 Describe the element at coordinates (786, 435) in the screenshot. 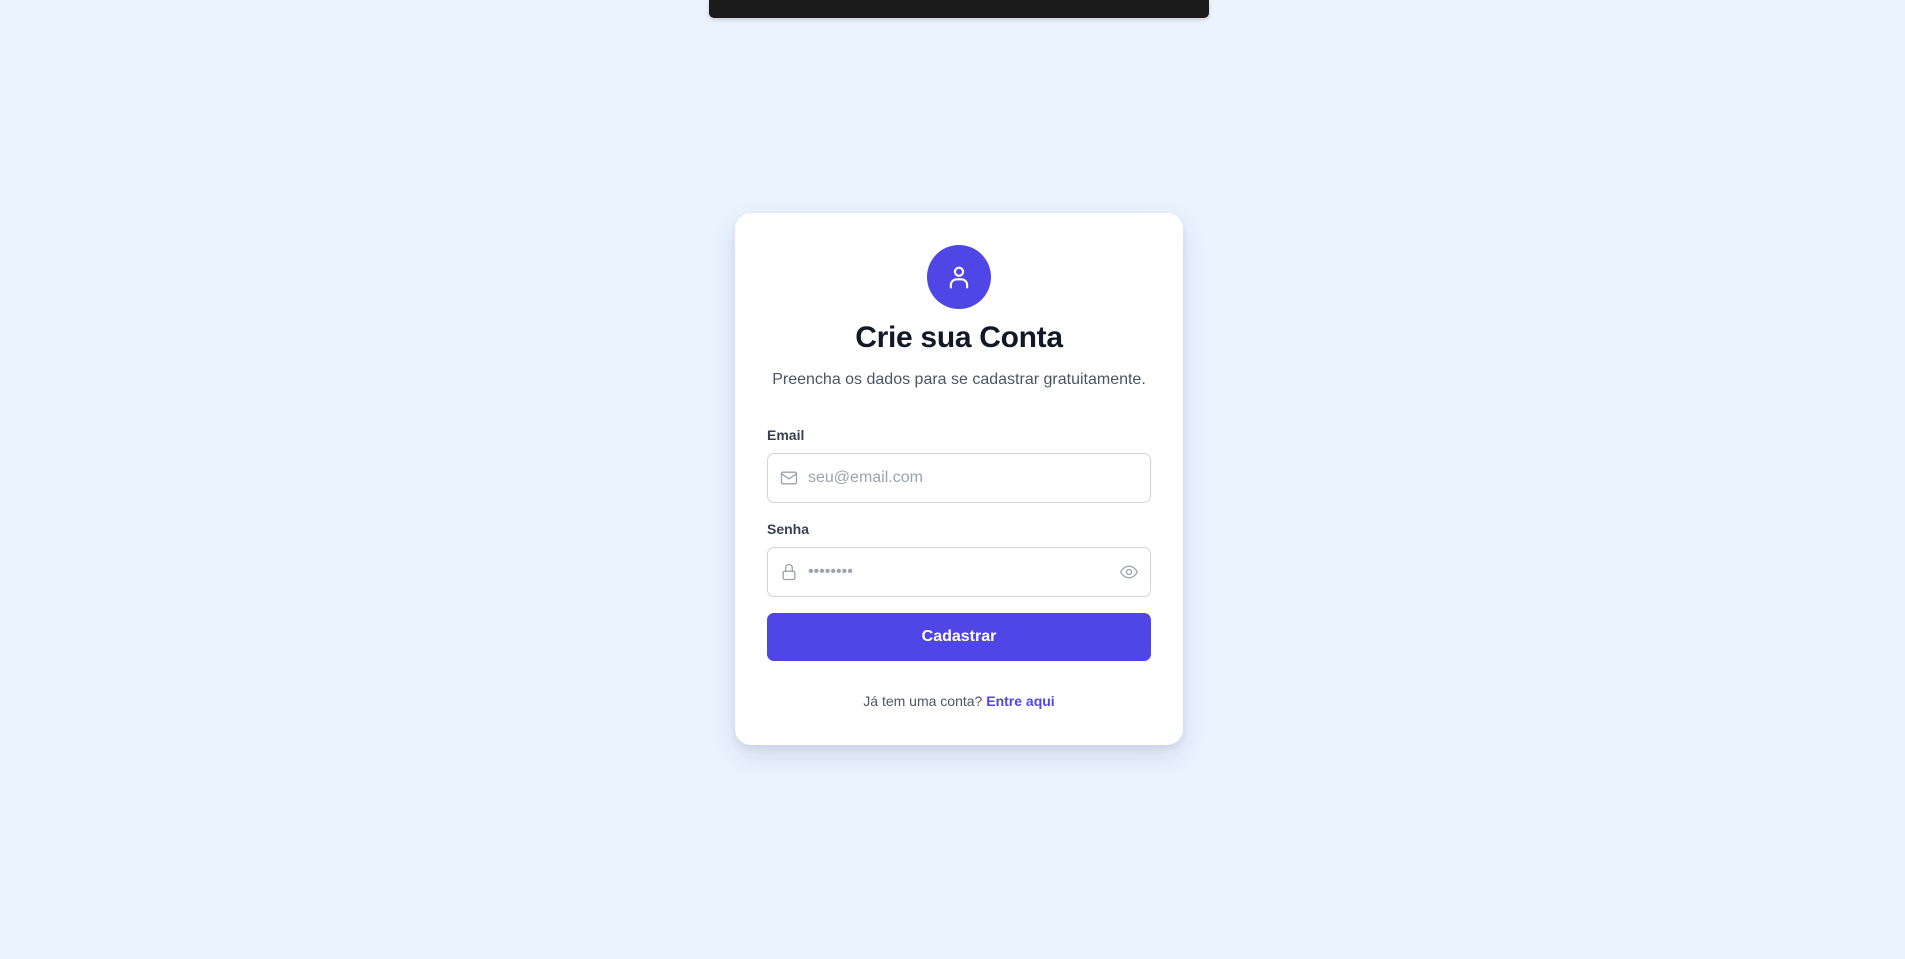

I see `email-label: Email` at that location.